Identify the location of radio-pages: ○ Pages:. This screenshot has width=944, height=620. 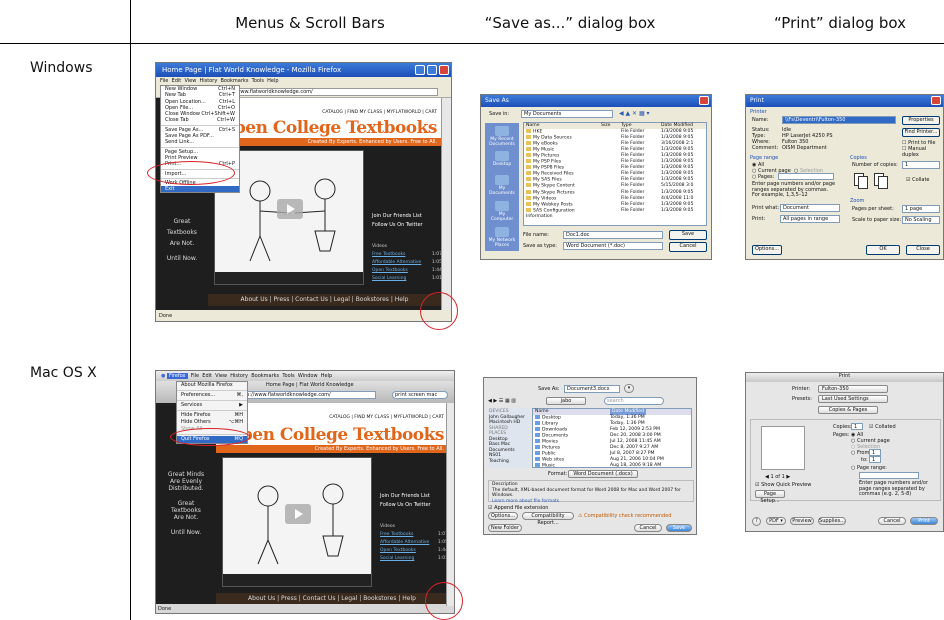
(763, 177).